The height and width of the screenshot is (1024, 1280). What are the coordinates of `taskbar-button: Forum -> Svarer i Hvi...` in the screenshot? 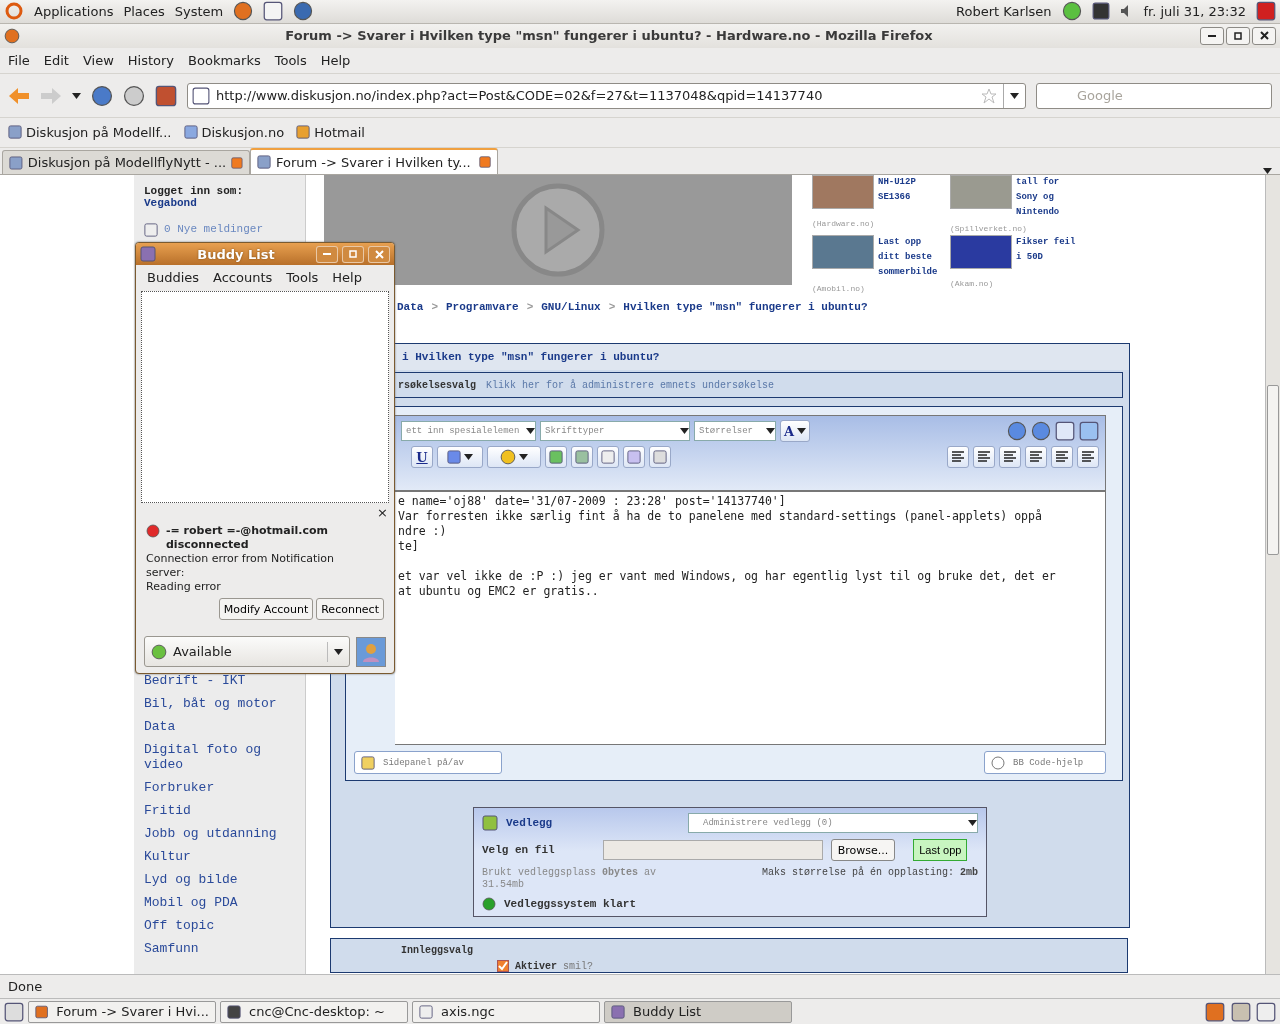 It's located at (122, 1011).